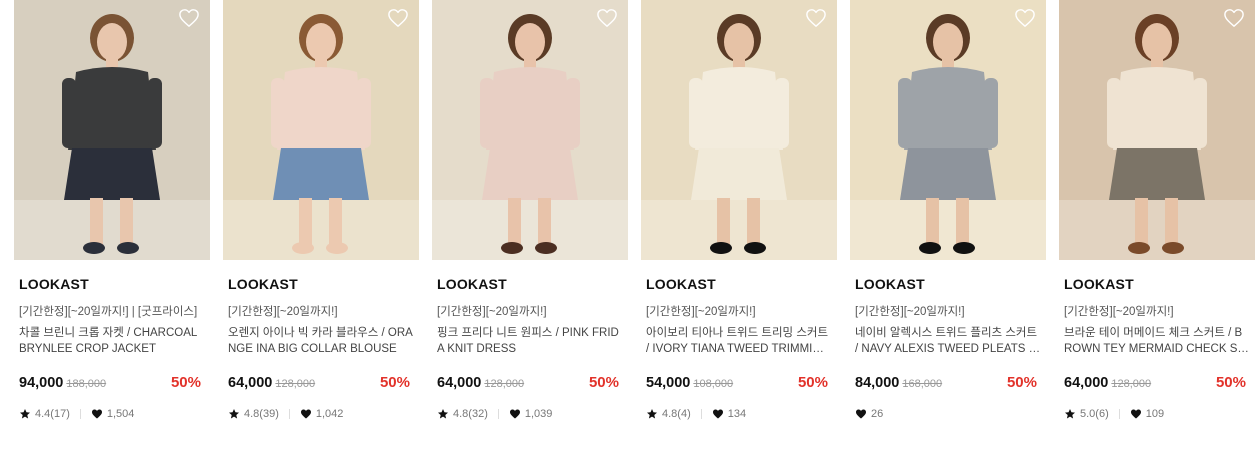 Image resolution: width=1259 pixels, height=465 pixels. I want to click on sale-price: 54,000, so click(668, 383).